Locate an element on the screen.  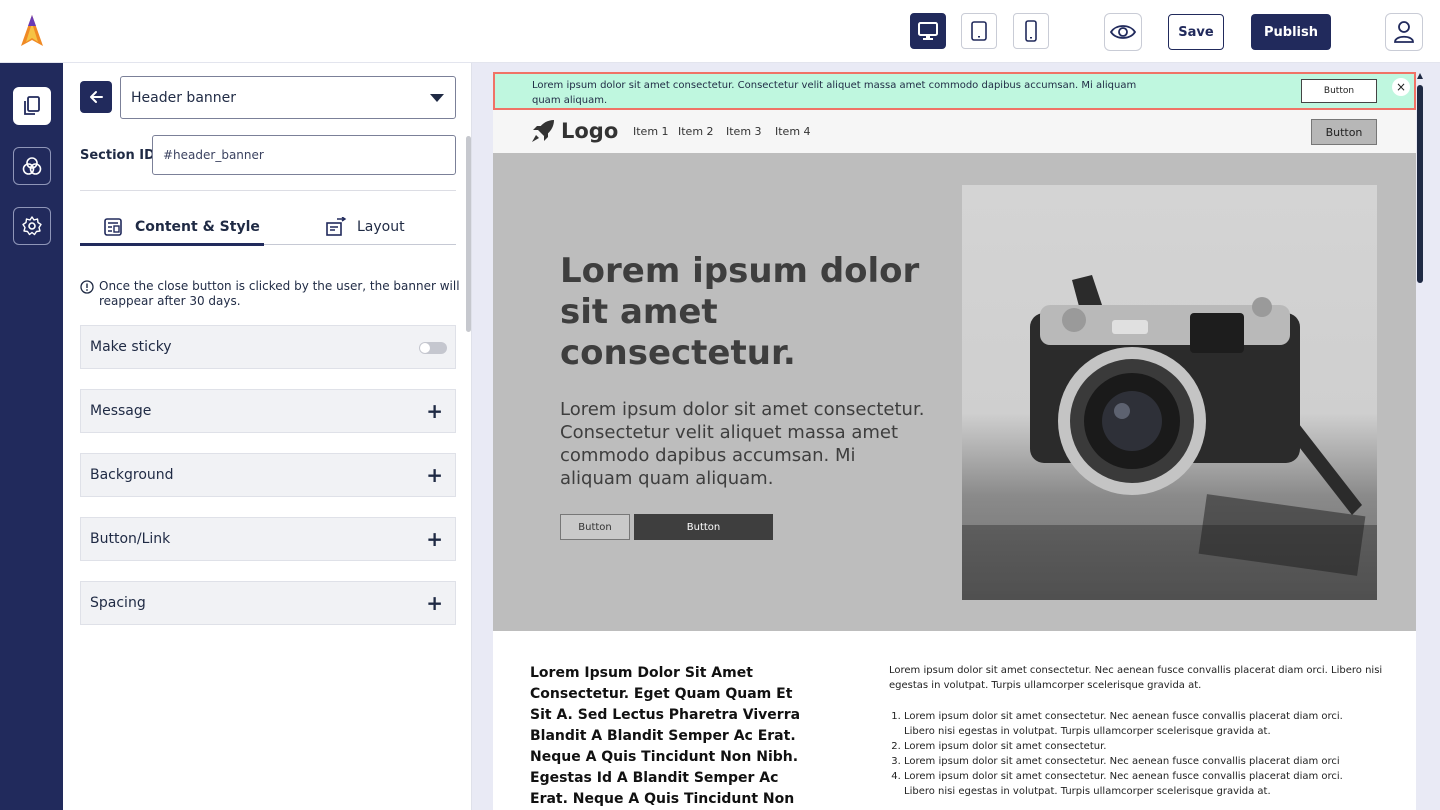
pages-icon is located at coordinates (32, 105).